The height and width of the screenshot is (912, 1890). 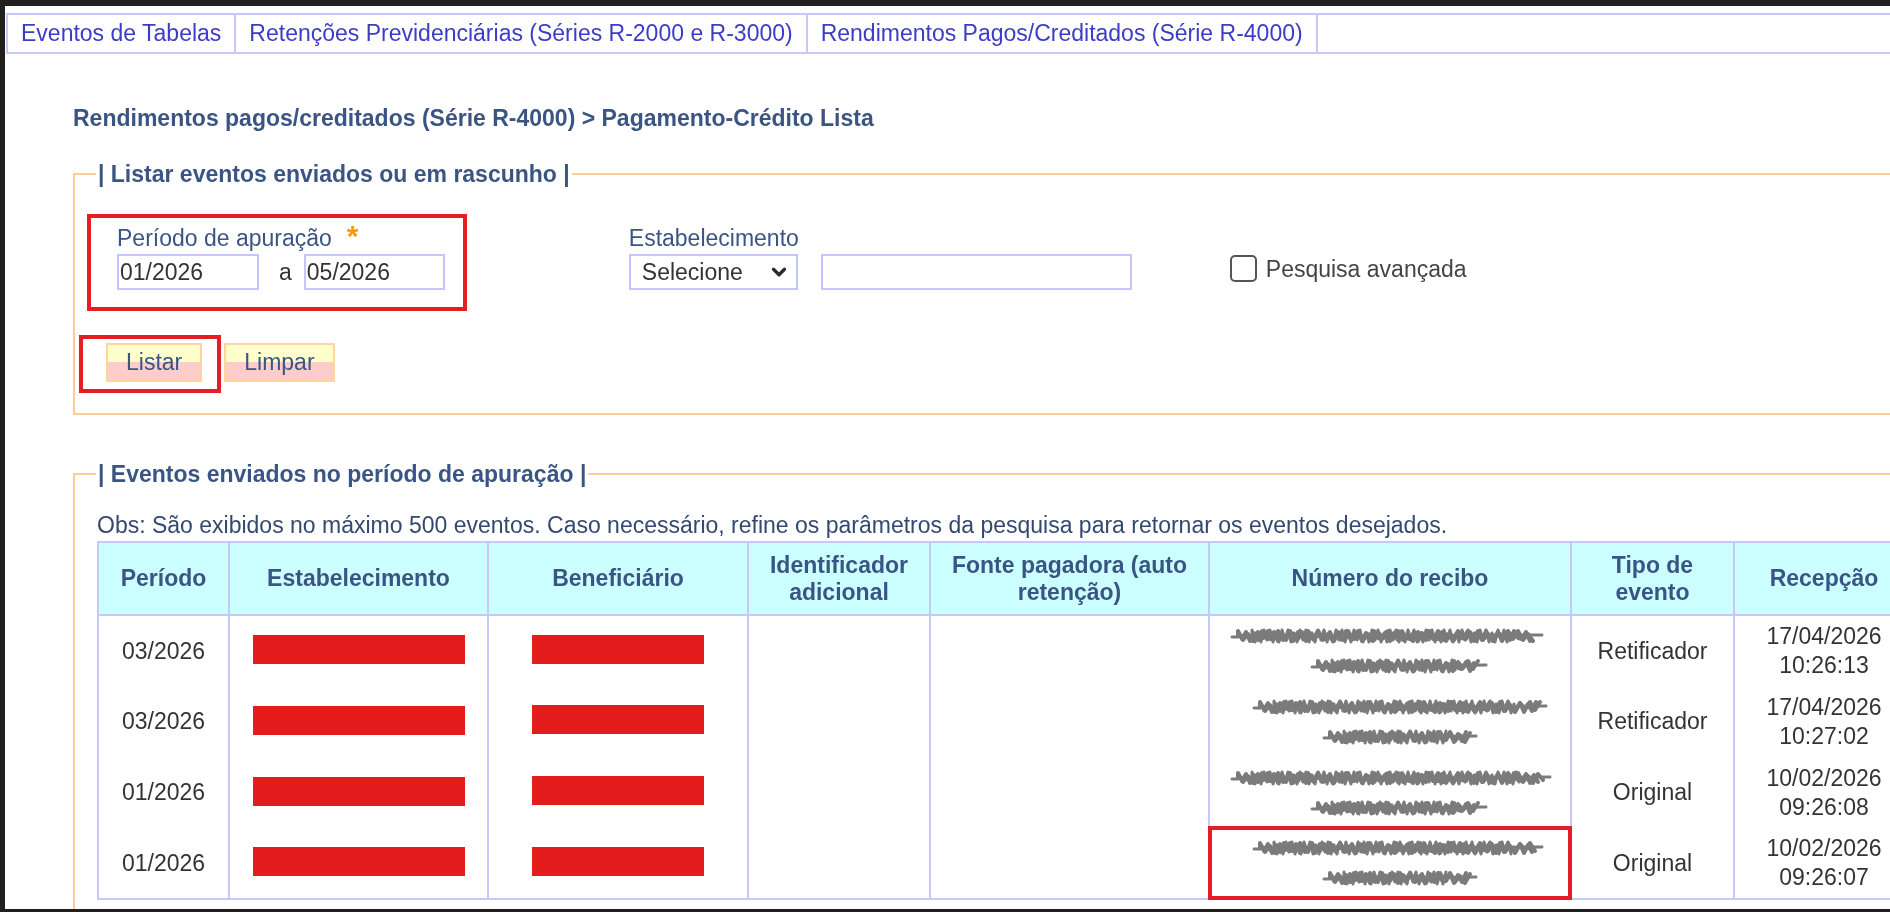 What do you see at coordinates (713, 238) in the screenshot?
I see `field-label: Estabelecimento` at bounding box center [713, 238].